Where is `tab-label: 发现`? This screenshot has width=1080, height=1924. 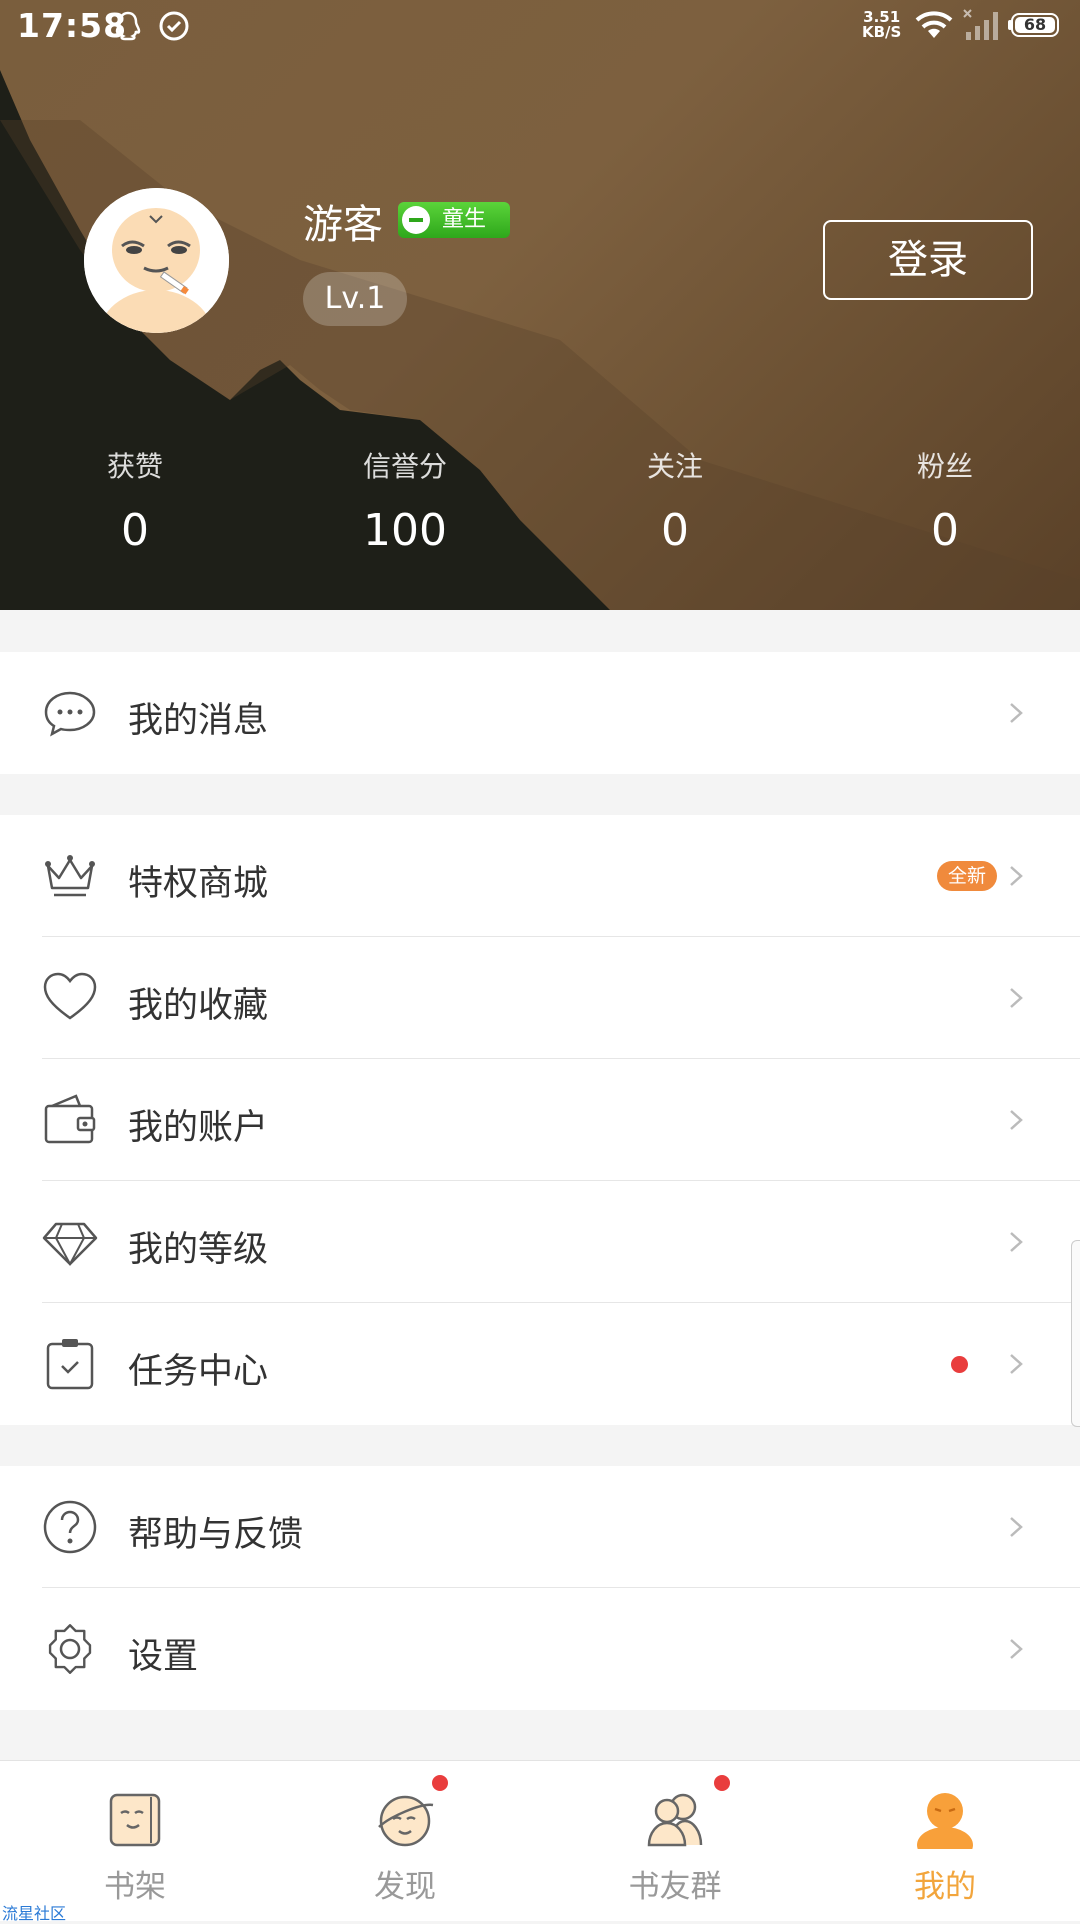
tab-label: 发现 is located at coordinates (405, 1887).